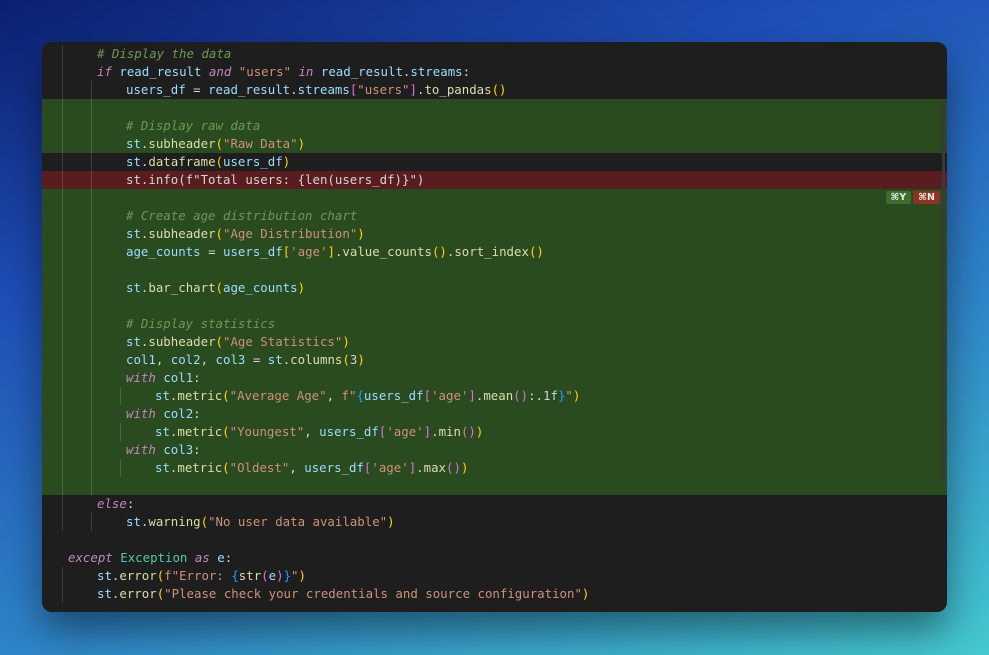  What do you see at coordinates (160, 71) in the screenshot?
I see `code-token: read_result` at bounding box center [160, 71].